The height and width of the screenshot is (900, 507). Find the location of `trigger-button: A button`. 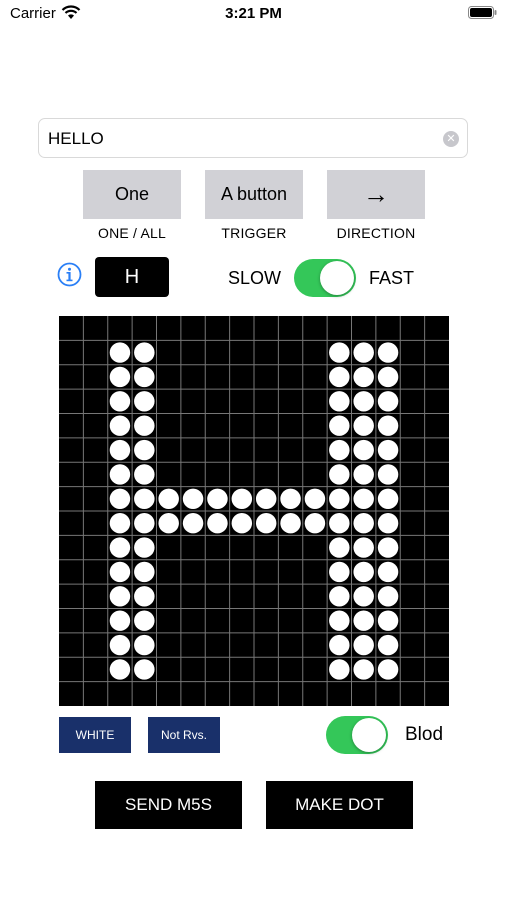

trigger-button: A button is located at coordinates (254, 194).